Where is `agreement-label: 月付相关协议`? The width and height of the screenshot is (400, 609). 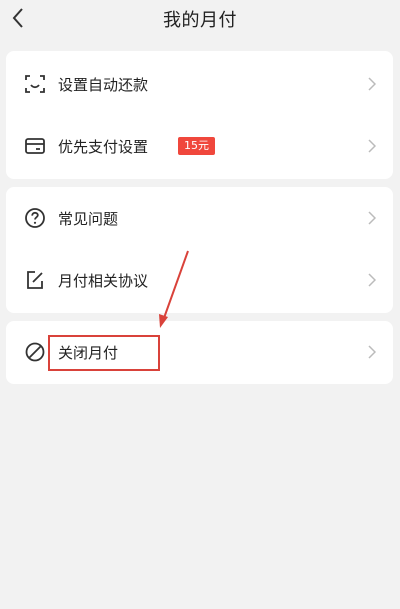 agreement-label: 月付相关协议 is located at coordinates (103, 280).